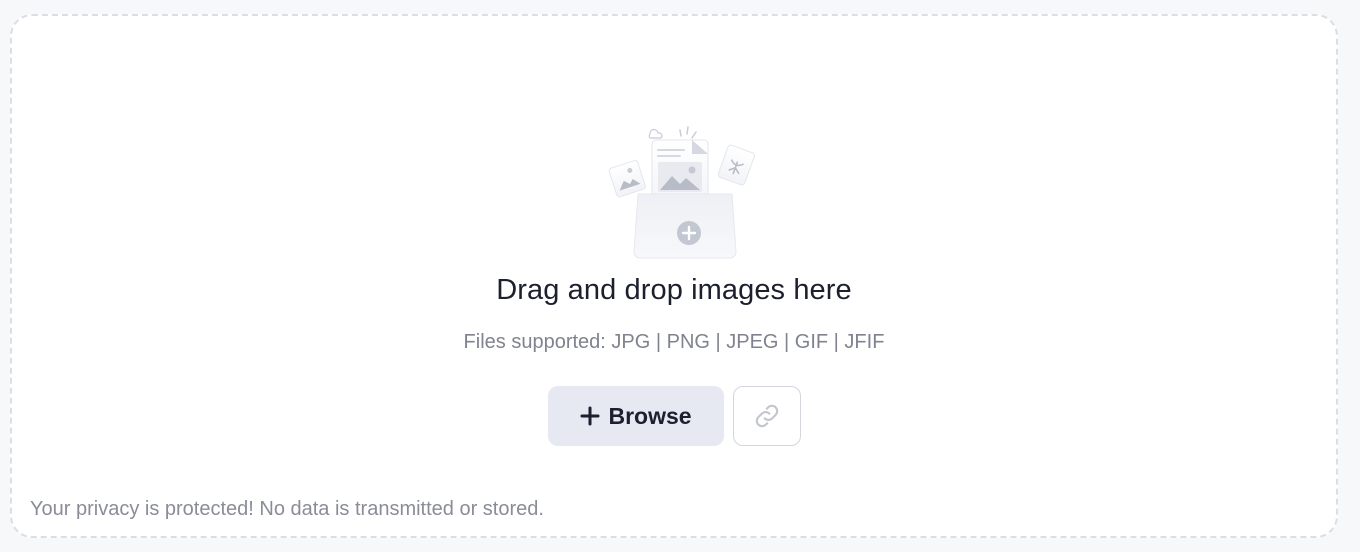 The width and height of the screenshot is (1360, 552). Describe the element at coordinates (590, 416) in the screenshot. I see `plus-icon` at that location.